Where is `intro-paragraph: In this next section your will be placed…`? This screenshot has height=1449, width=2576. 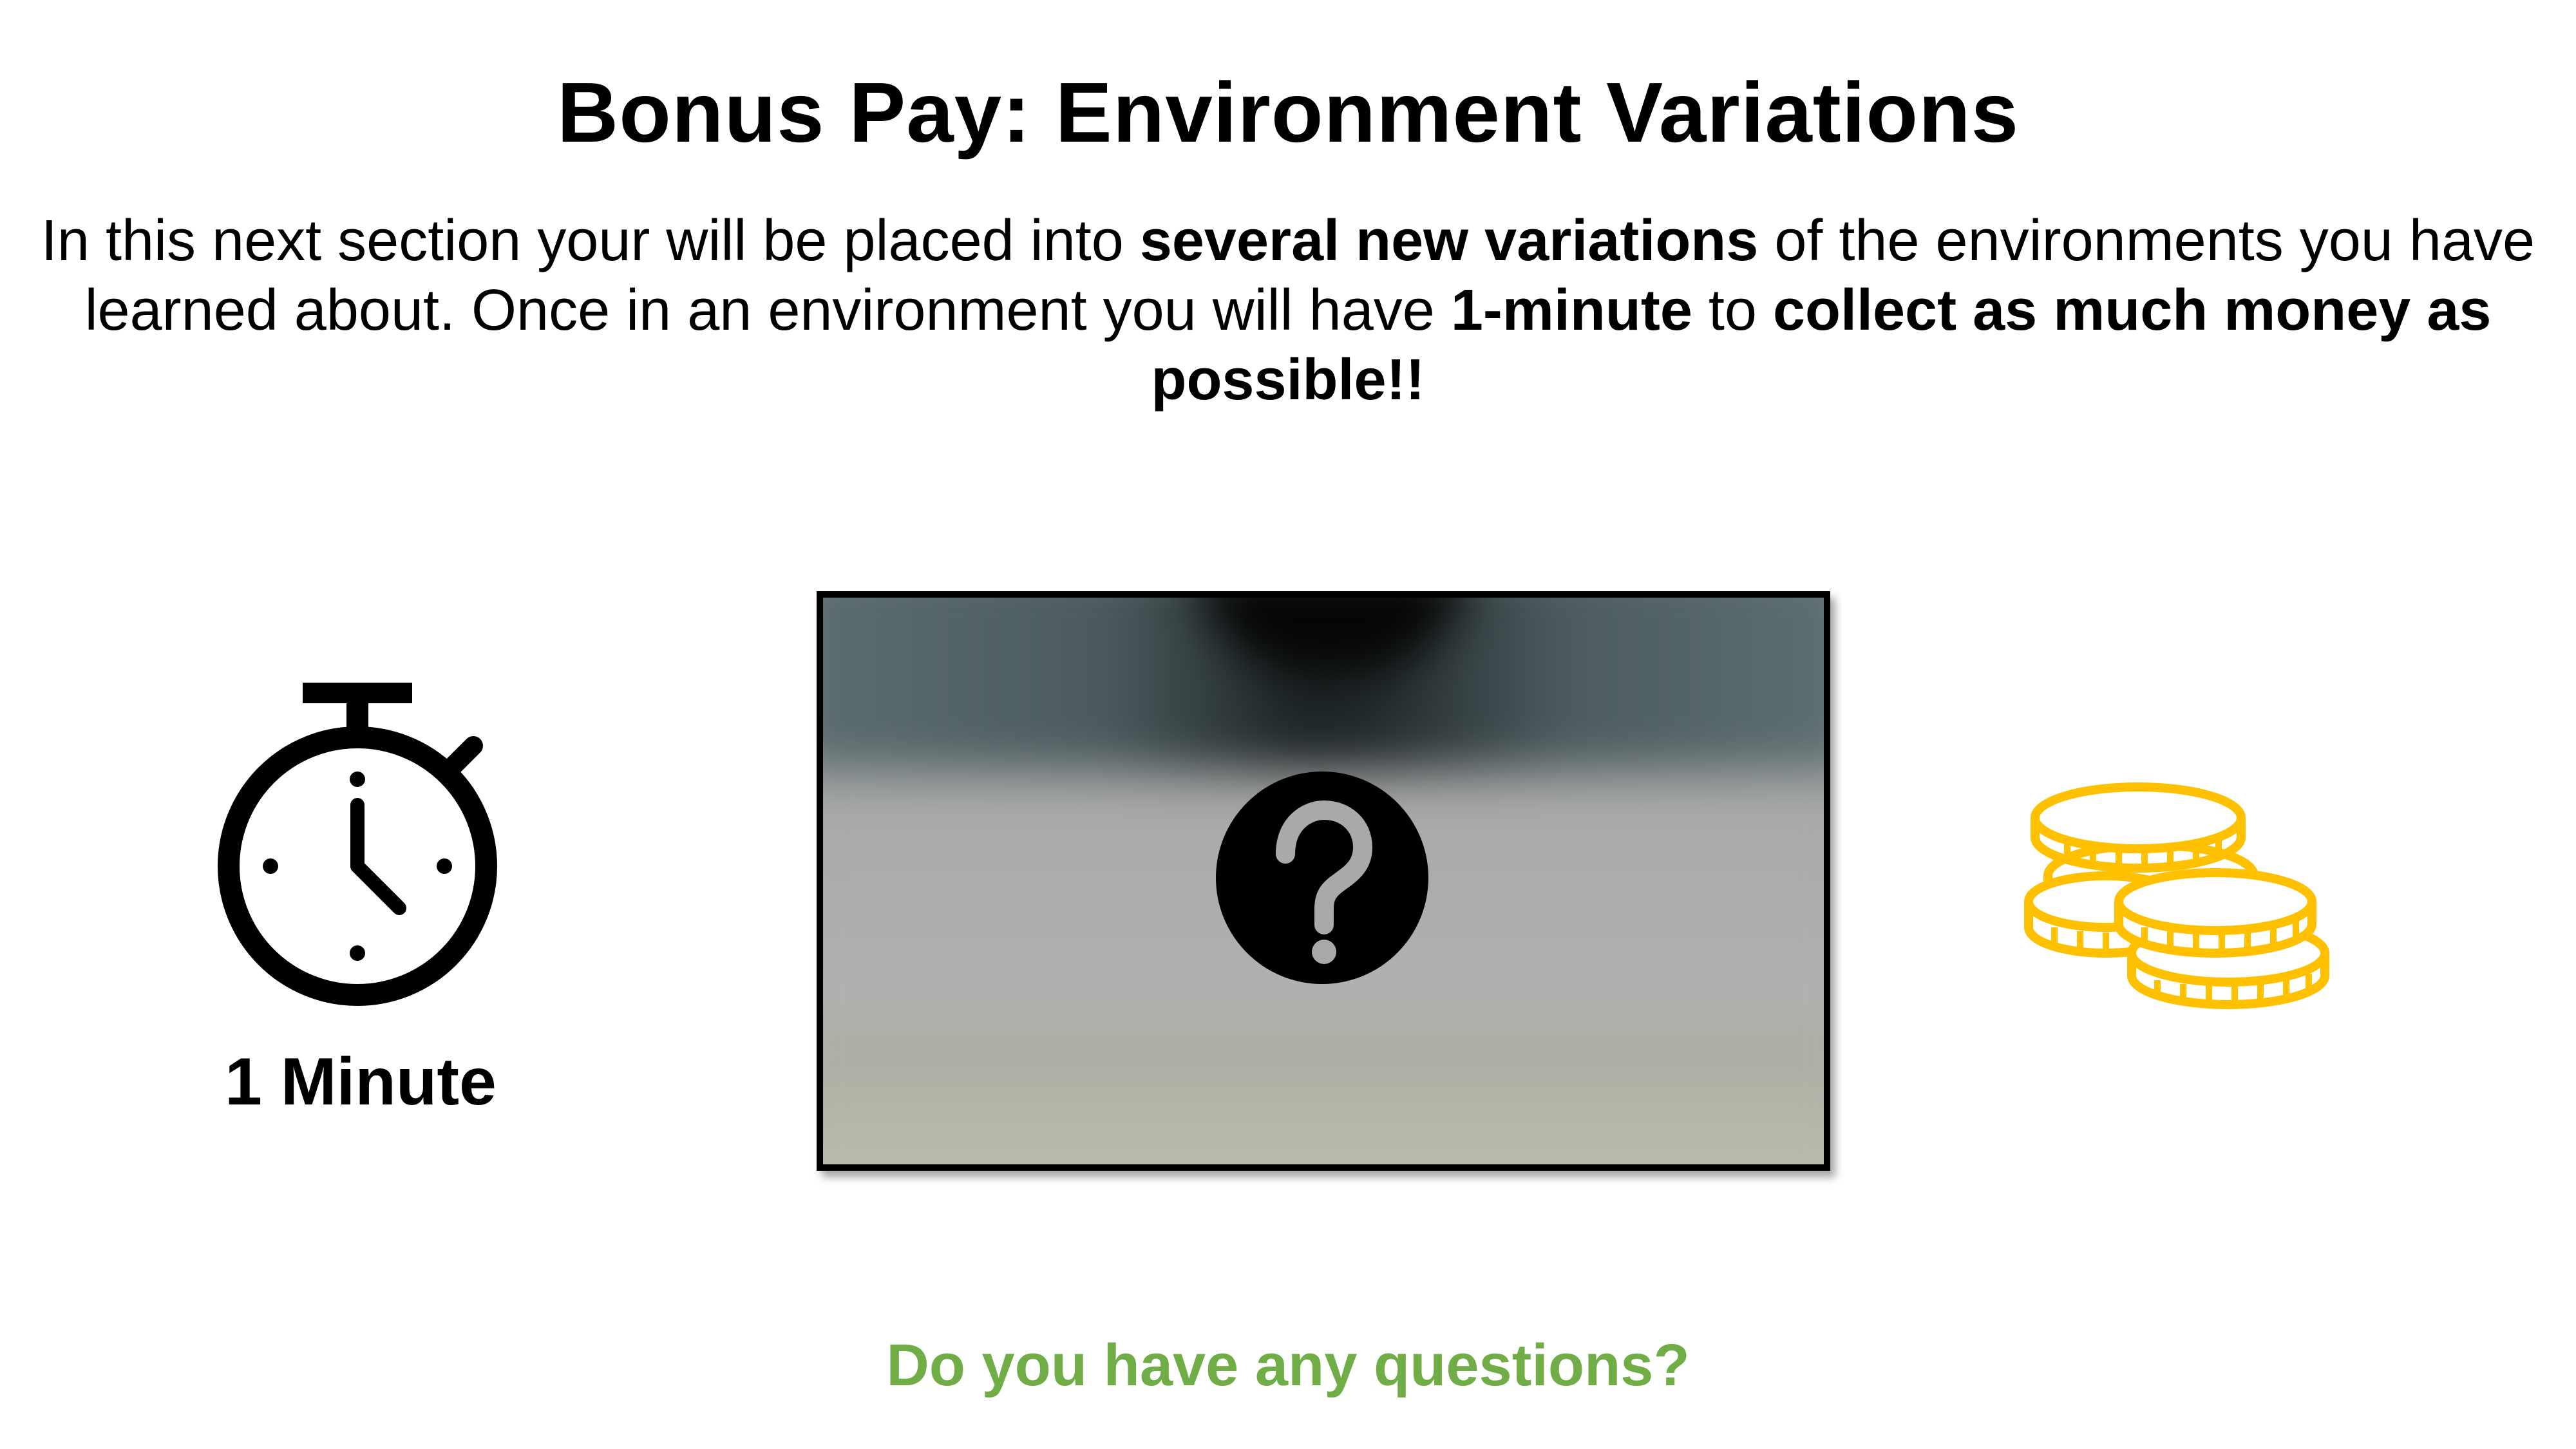 intro-paragraph: In this next section your will be placed… is located at coordinates (1288, 310).